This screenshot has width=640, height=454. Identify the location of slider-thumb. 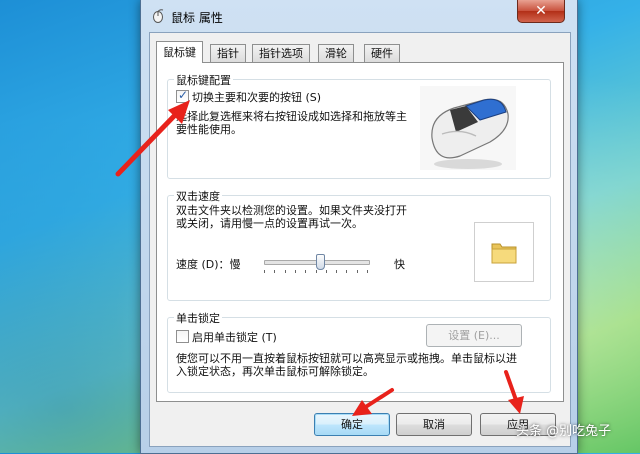
(320, 262).